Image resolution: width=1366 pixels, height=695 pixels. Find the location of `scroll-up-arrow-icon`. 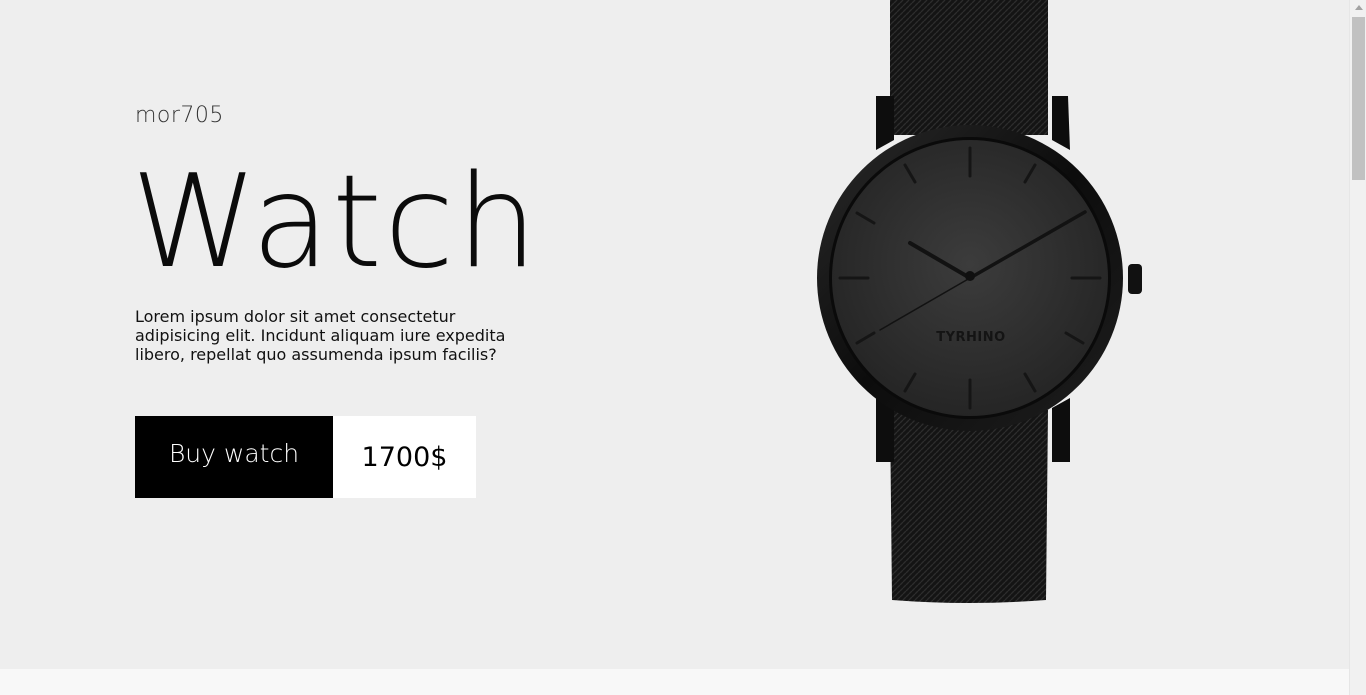

scroll-up-arrow-icon is located at coordinates (1359, 7).